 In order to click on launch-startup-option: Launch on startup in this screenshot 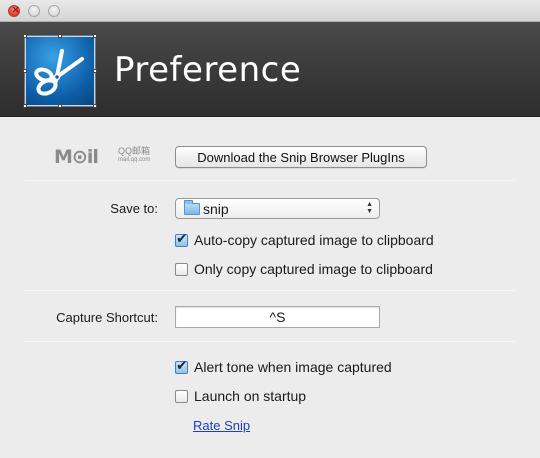, I will do `click(240, 396)`.